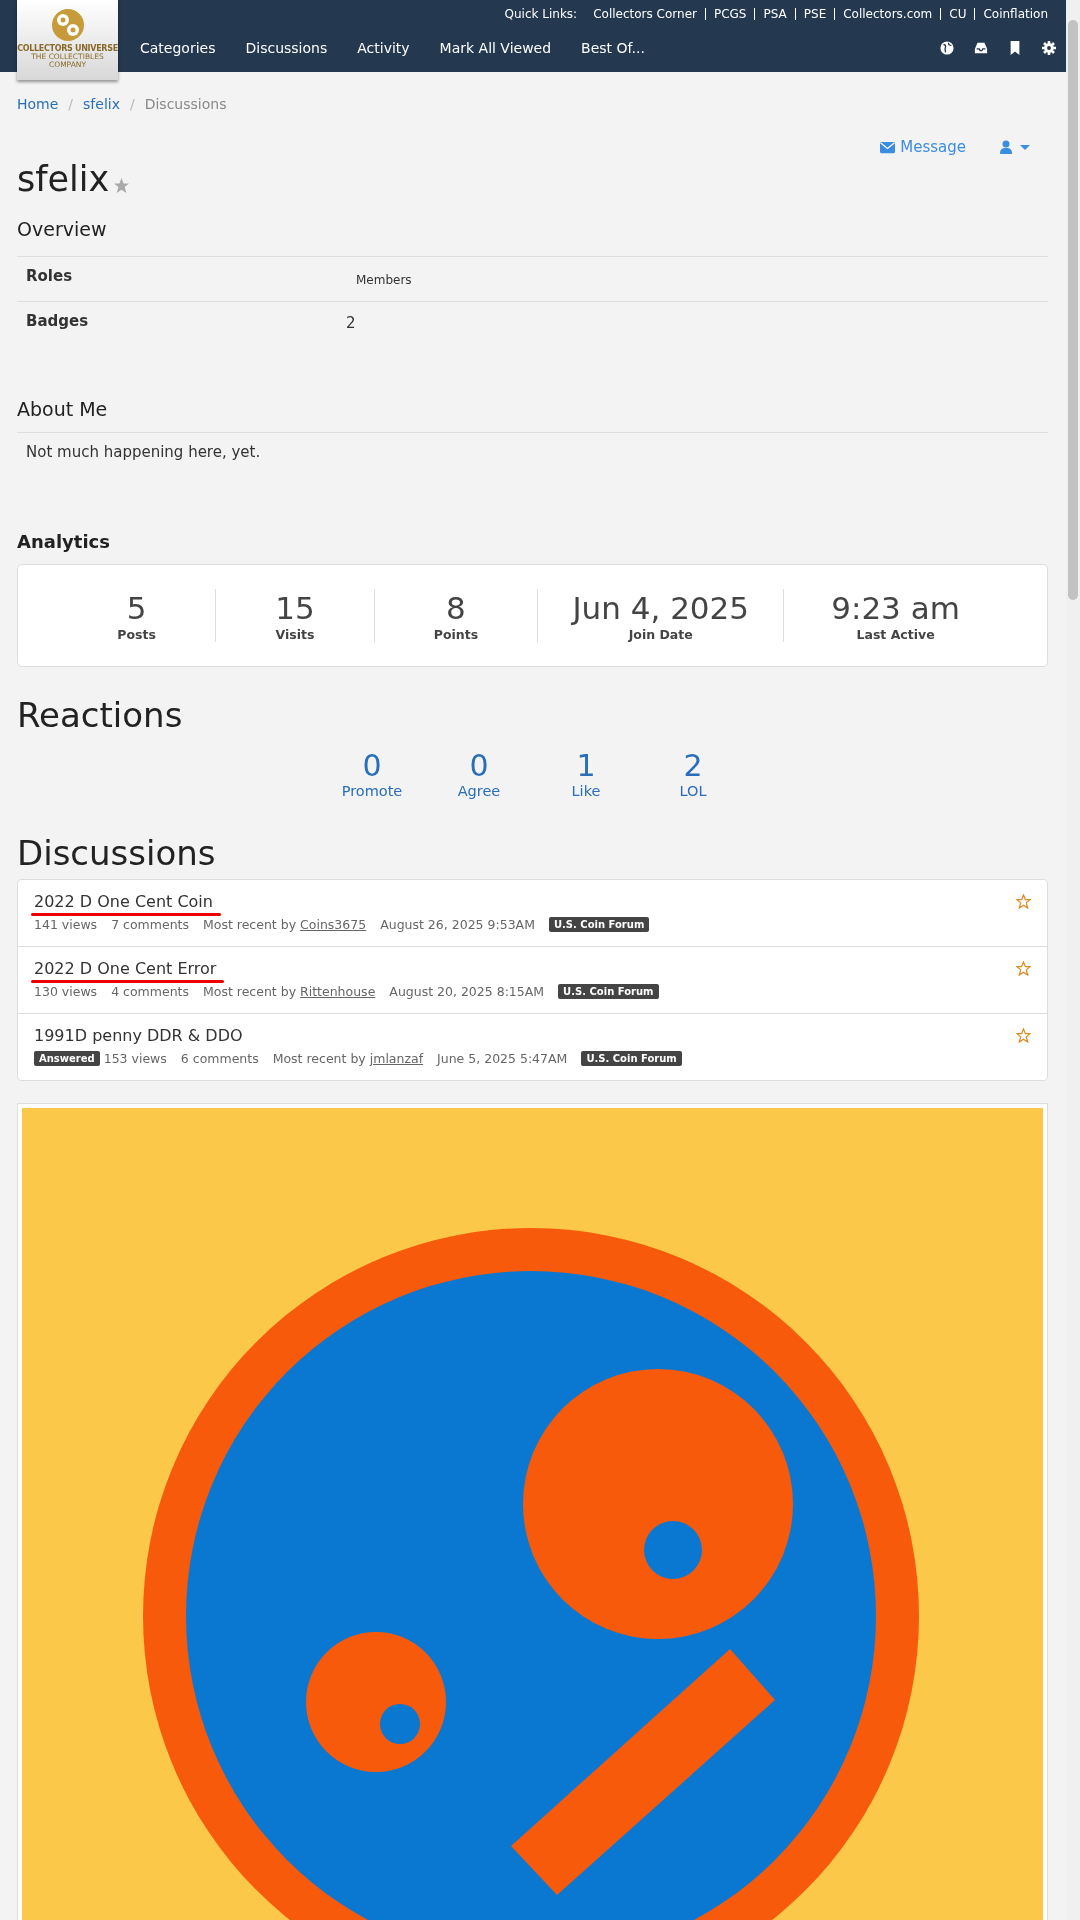  Describe the element at coordinates (136, 634) in the screenshot. I see `stat-label: Posts` at that location.